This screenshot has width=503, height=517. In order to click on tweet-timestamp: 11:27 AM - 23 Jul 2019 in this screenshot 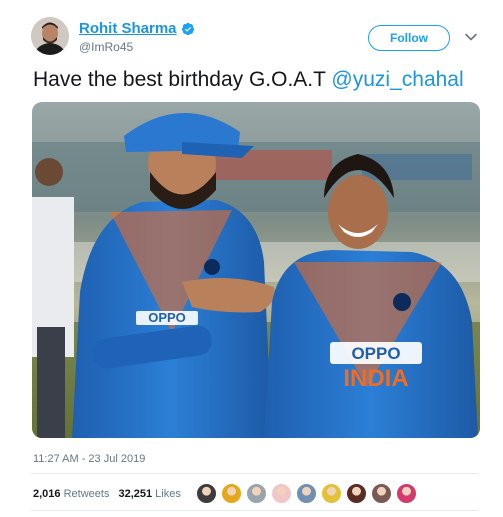, I will do `click(89, 459)`.